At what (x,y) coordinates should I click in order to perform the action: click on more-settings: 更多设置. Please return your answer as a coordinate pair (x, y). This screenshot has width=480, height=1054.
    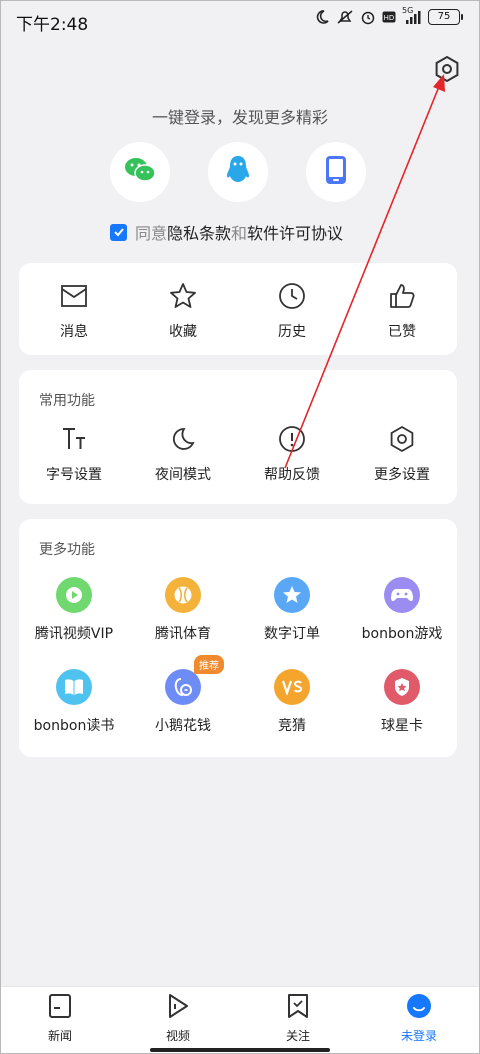
    Looking at the image, I should click on (402, 454).